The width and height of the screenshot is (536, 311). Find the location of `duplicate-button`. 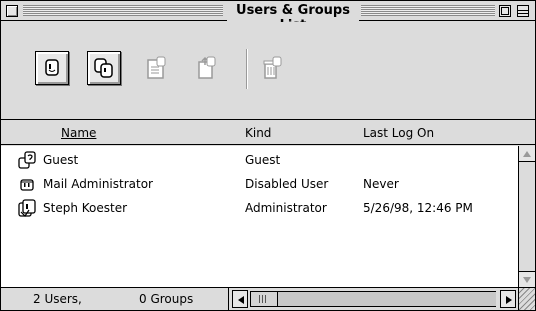

duplicate-button is located at coordinates (206, 68).